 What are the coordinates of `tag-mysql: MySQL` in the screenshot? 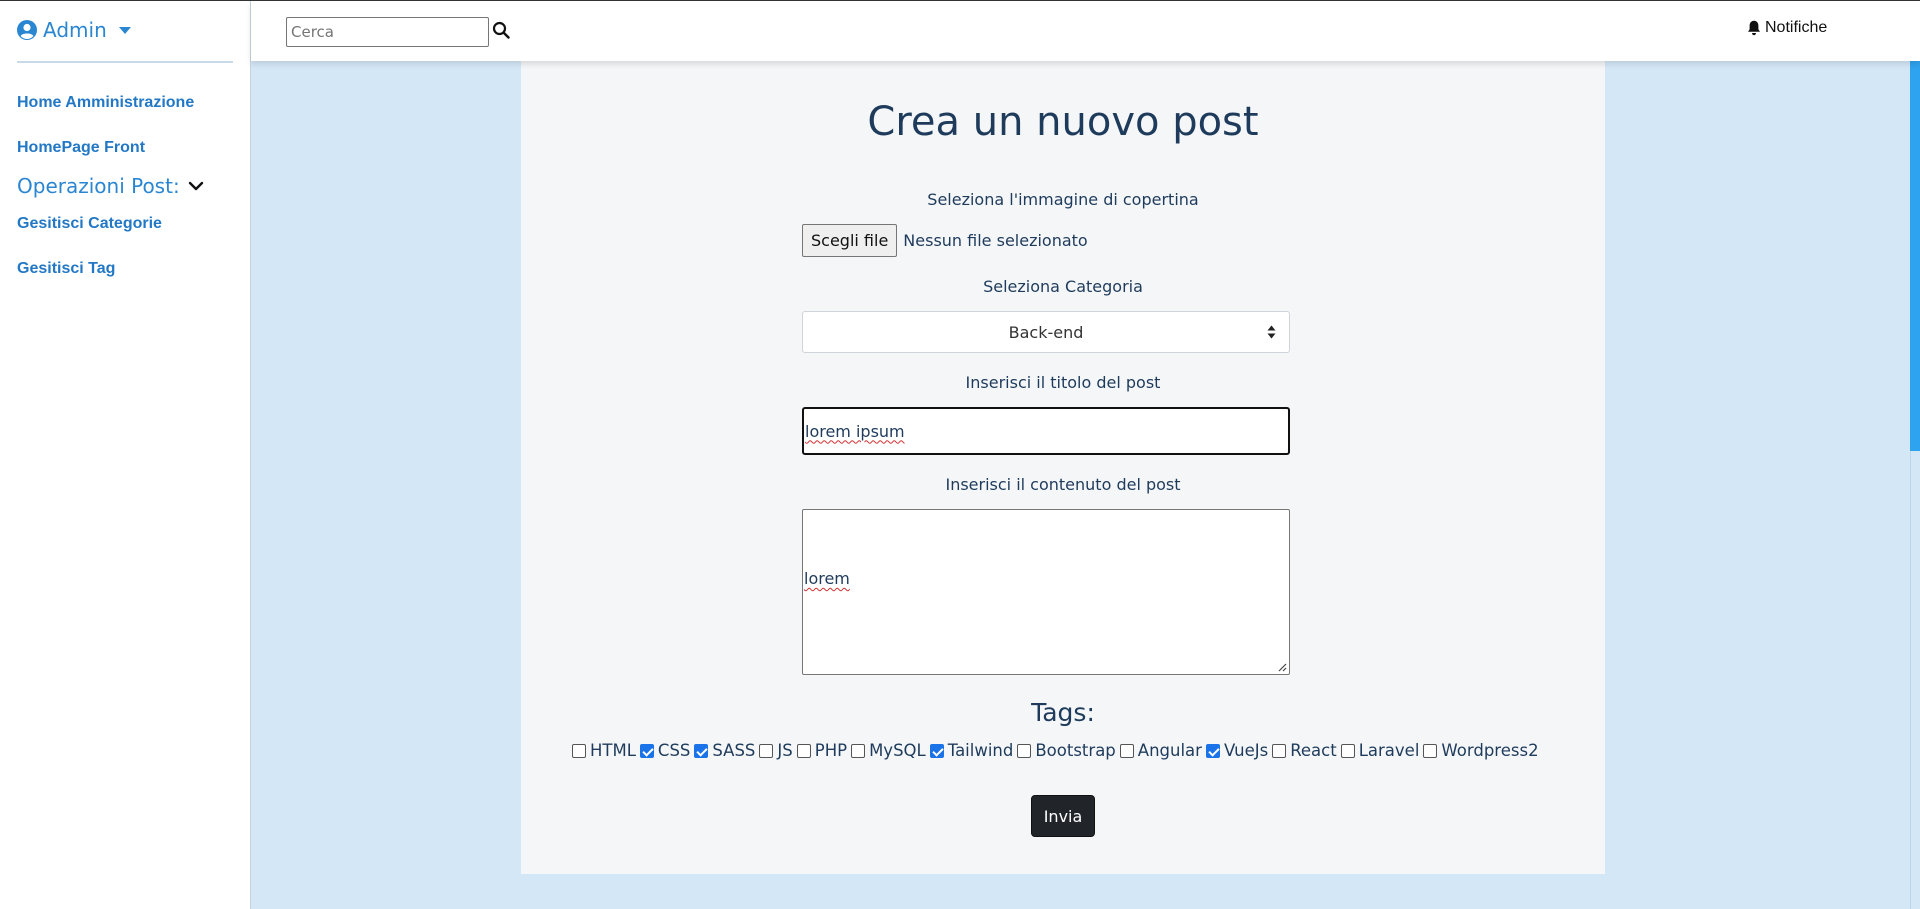 It's located at (888, 750).